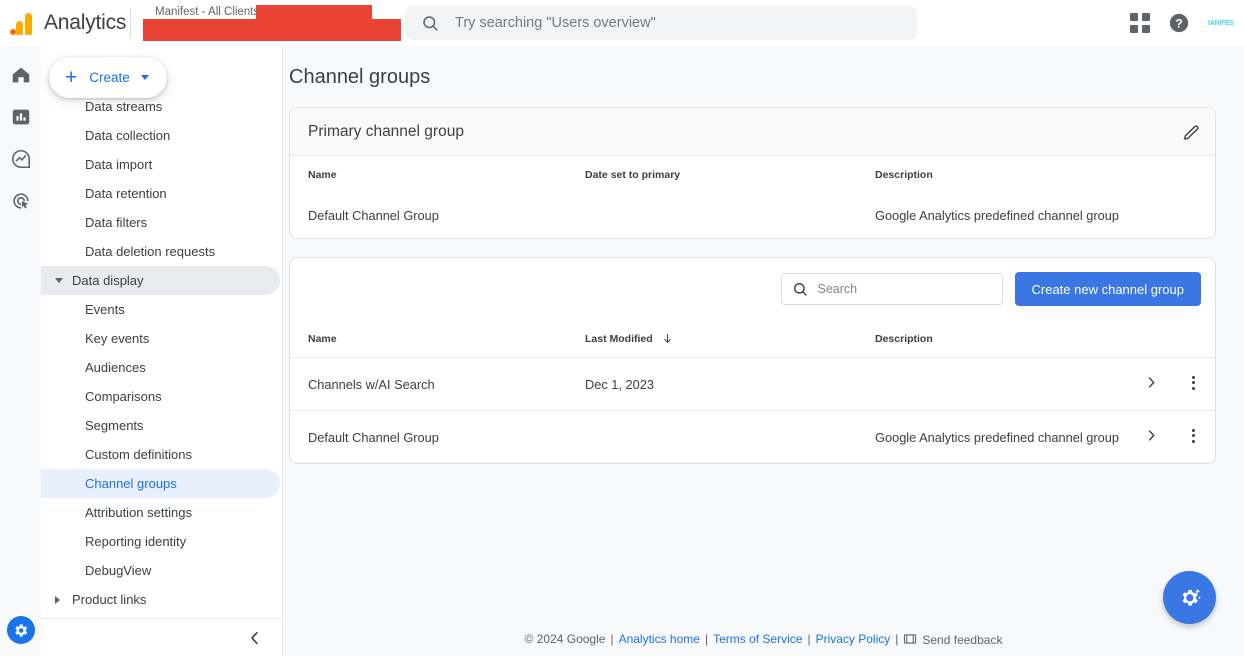 This screenshot has width=1244, height=656. I want to click on sidebar-item-data-import: Data import, so click(160, 164).